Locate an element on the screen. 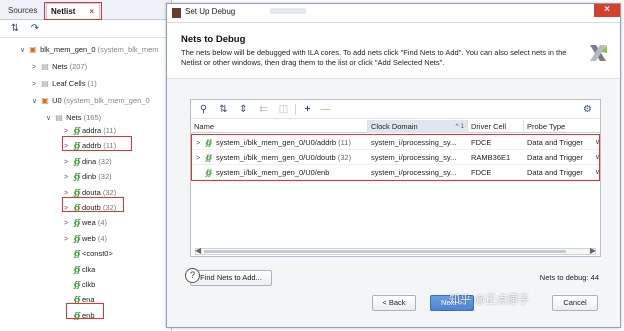 This screenshot has width=624, height=331. close-window-button: × is located at coordinates (607, 10).